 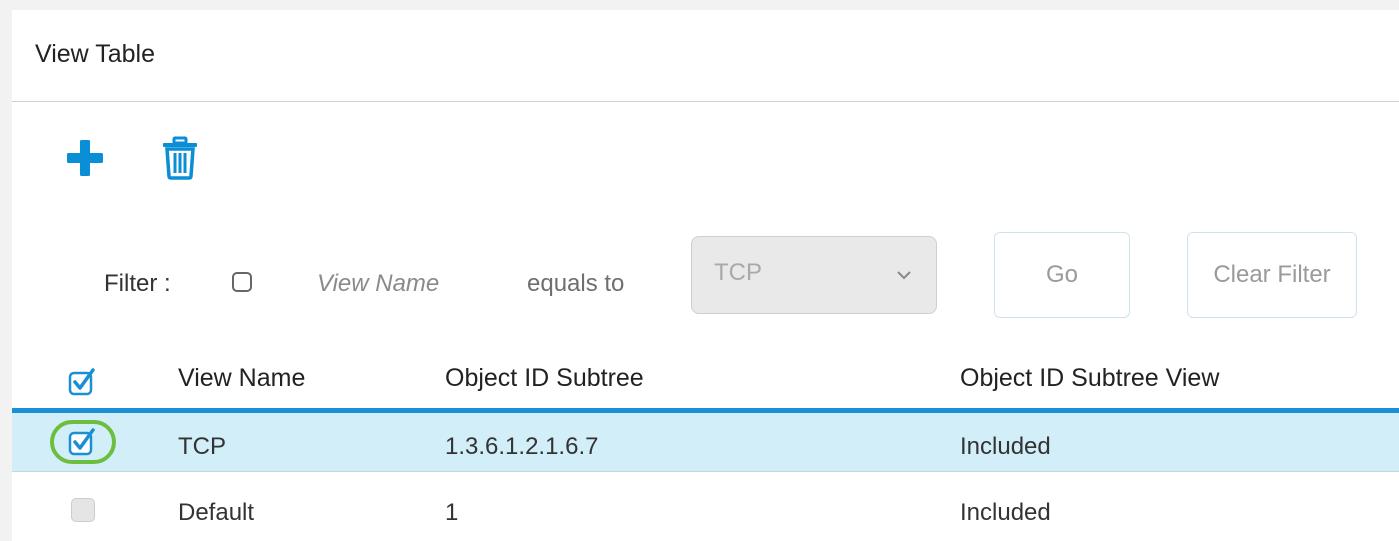 I want to click on panel-title: View Table, so click(x=95, y=54).